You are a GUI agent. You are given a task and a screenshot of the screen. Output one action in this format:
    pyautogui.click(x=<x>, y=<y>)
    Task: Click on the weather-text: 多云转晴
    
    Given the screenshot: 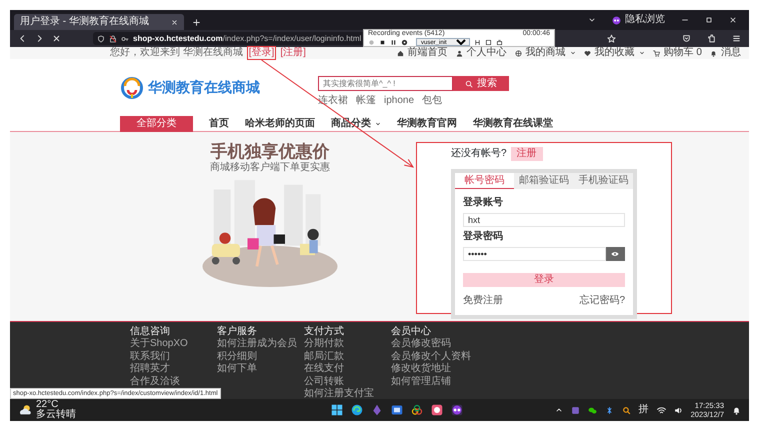 What is the action you would take?
    pyautogui.click(x=56, y=415)
    